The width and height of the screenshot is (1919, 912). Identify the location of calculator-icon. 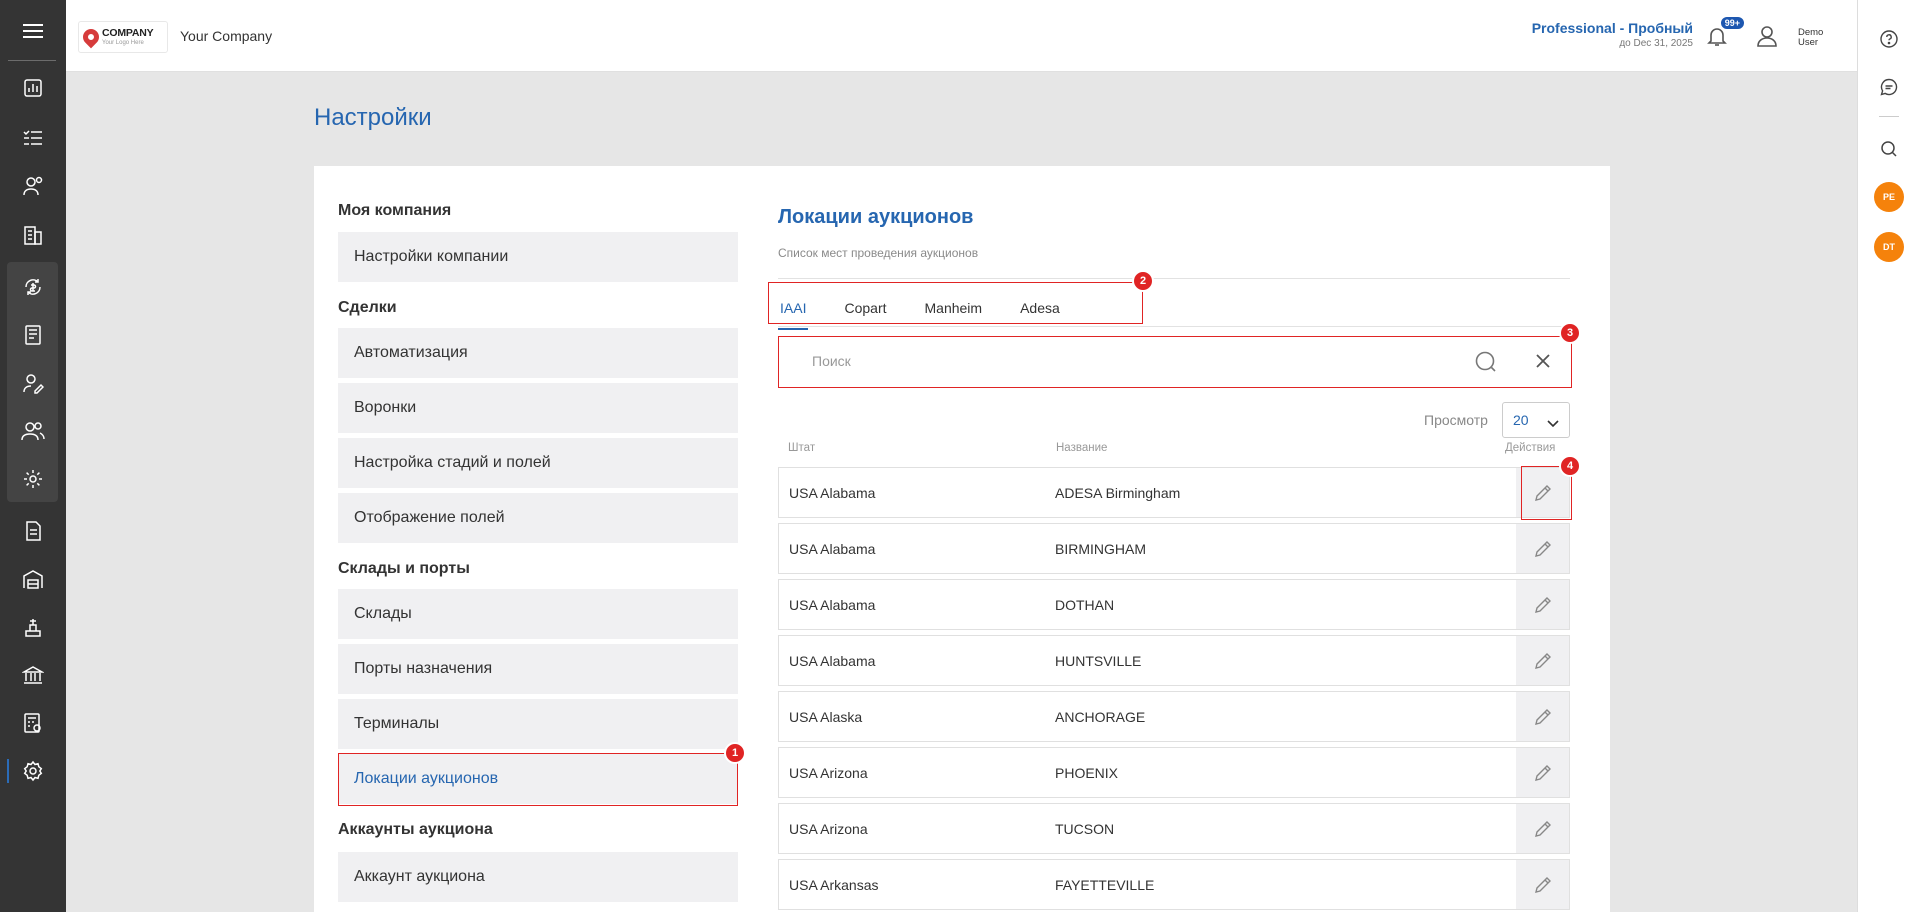
(33, 723).